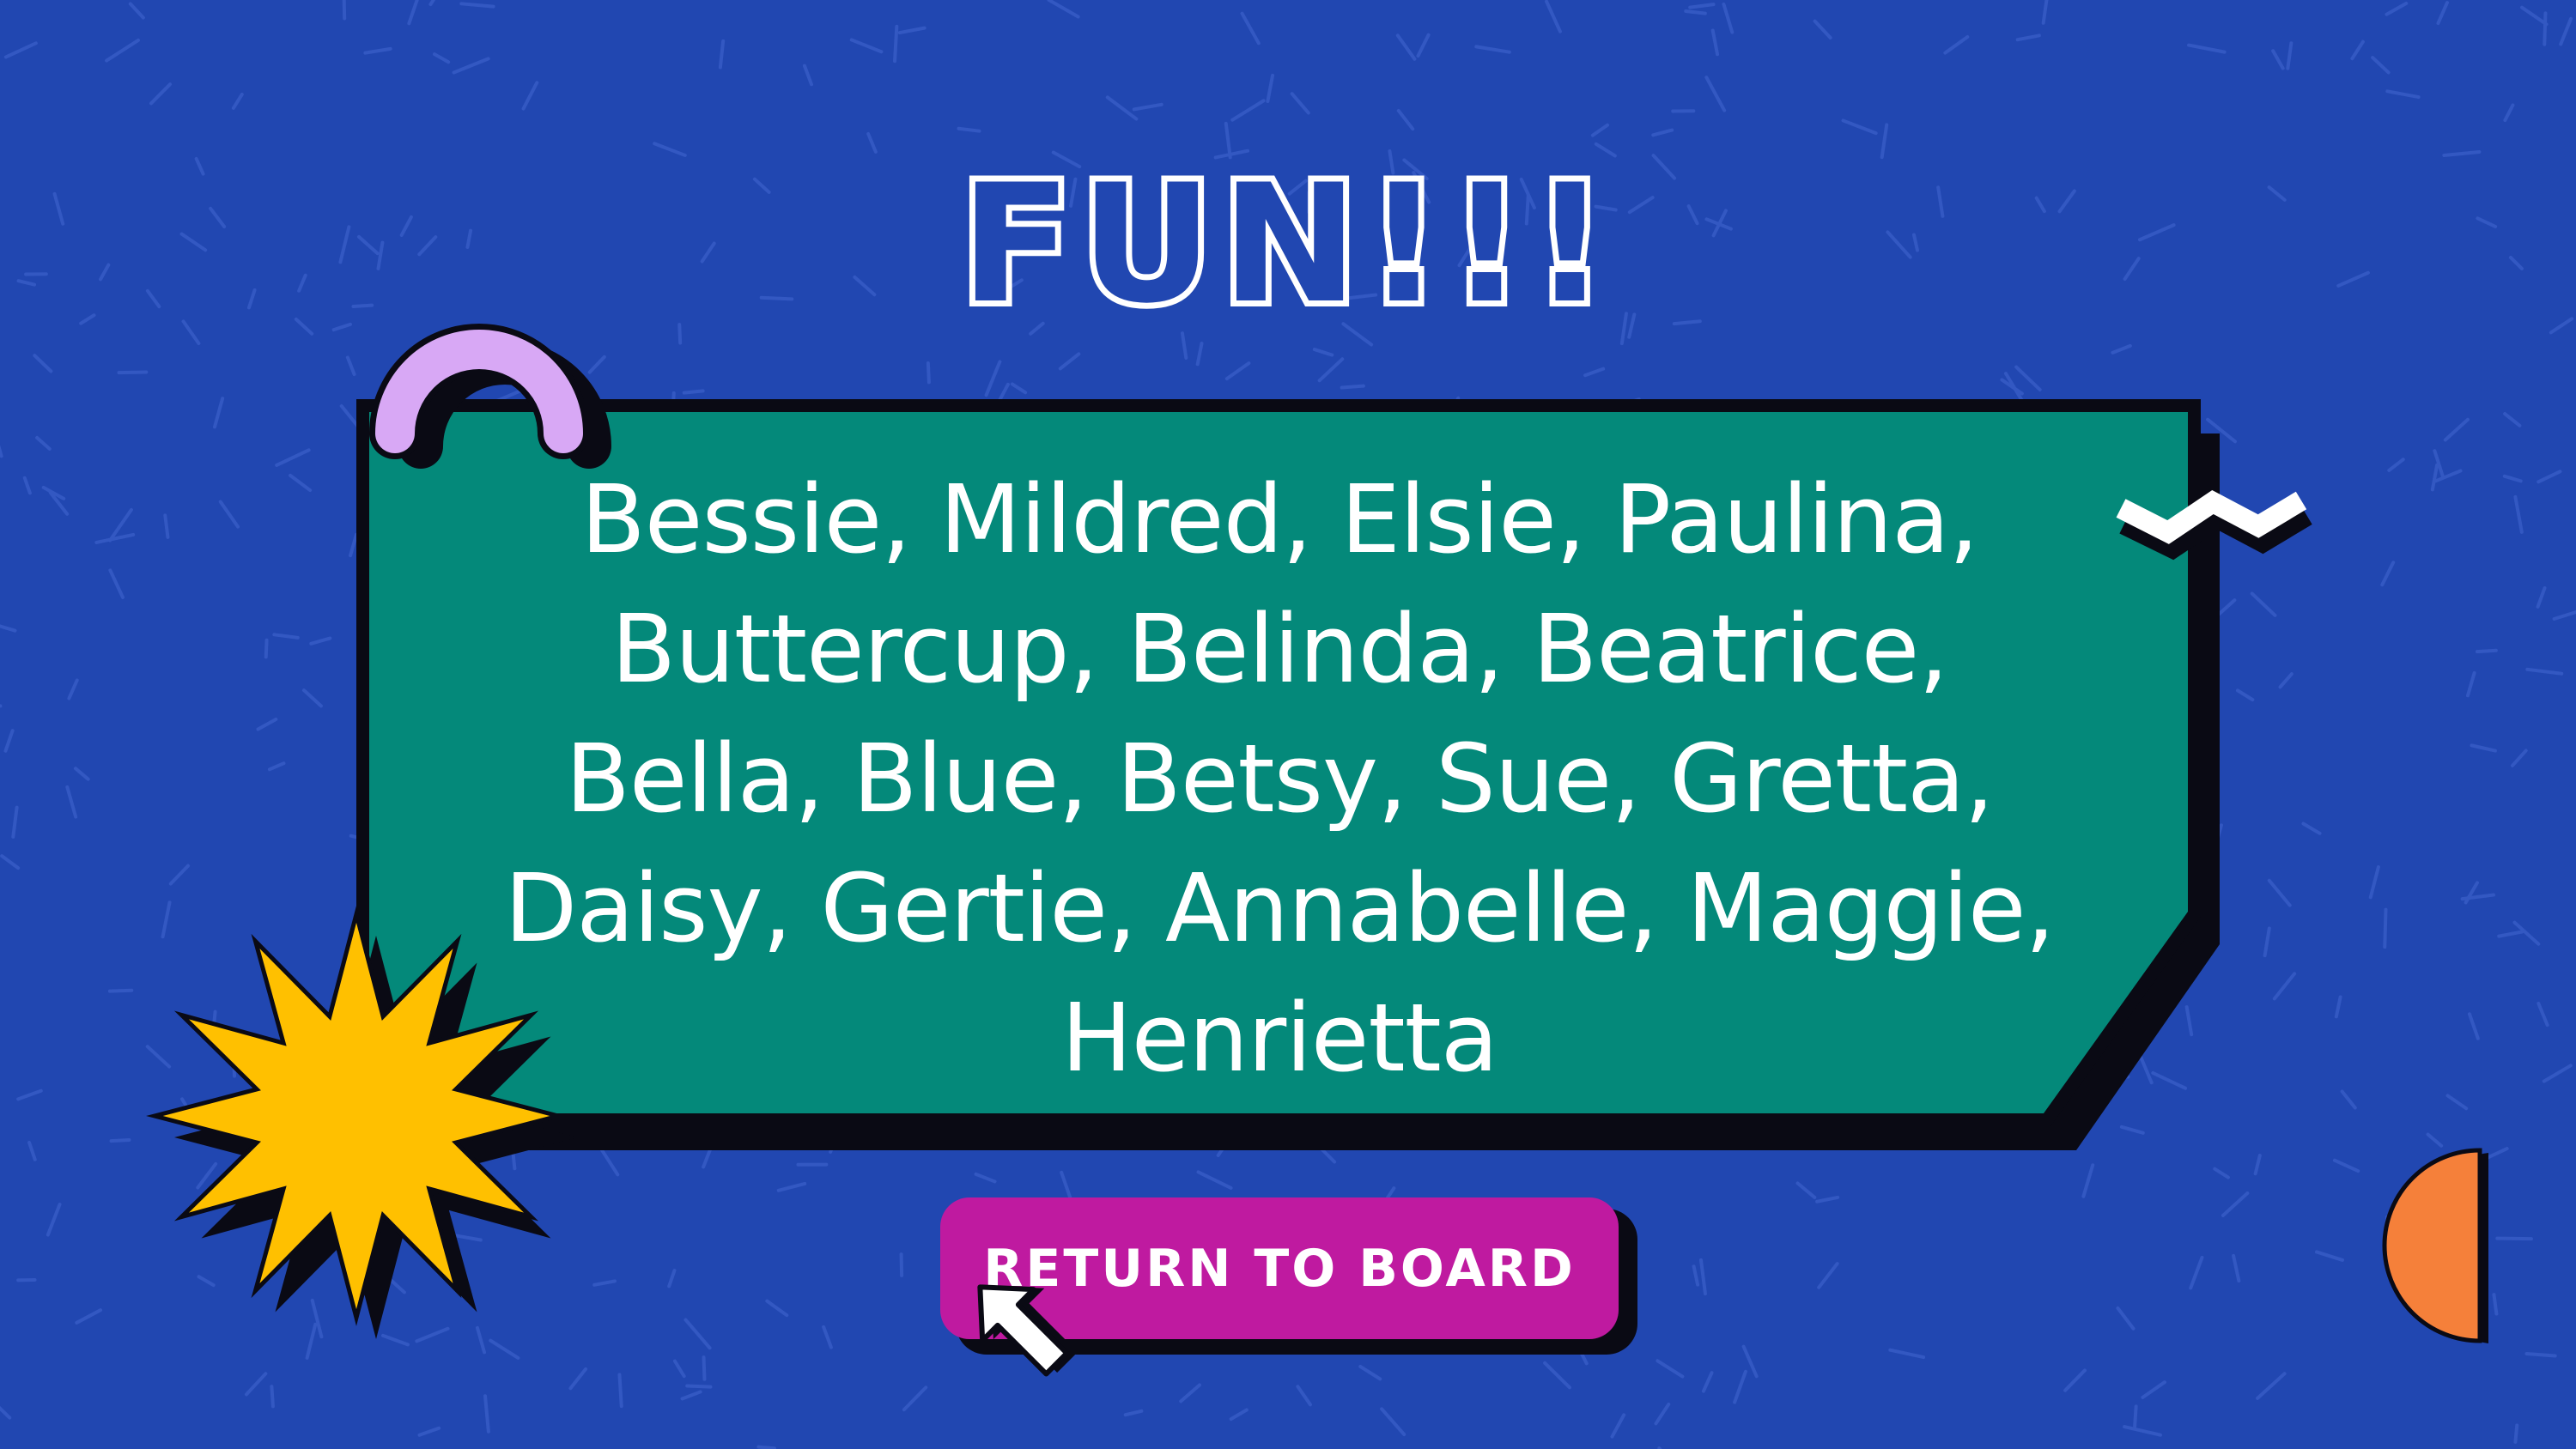 The width and height of the screenshot is (2576, 1449). Describe the element at coordinates (1027, 1330) in the screenshot. I see `arrow-cursor-icon` at that location.